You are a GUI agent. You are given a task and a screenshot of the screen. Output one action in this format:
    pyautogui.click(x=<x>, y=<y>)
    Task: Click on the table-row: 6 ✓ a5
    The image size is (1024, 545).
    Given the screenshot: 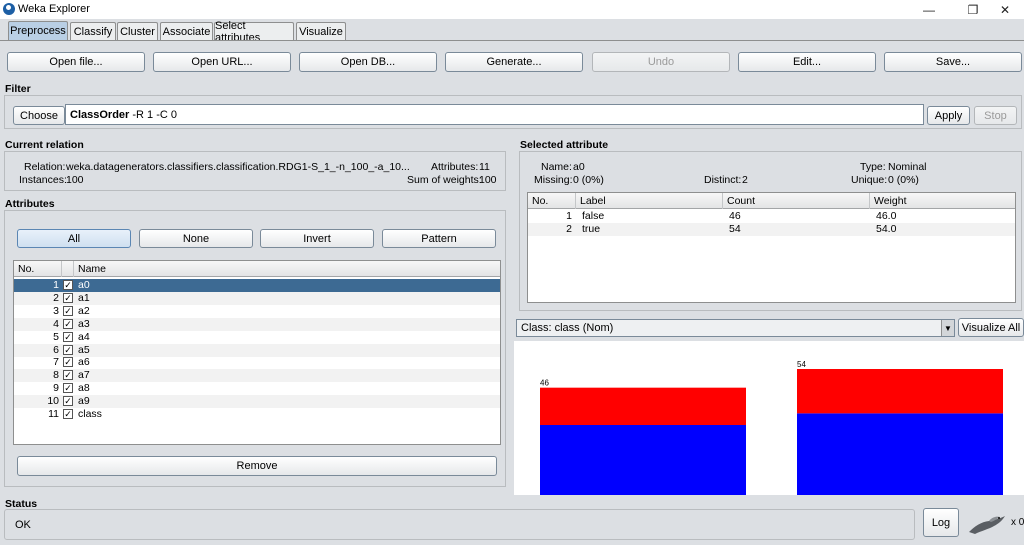 What is the action you would take?
    pyautogui.click(x=257, y=350)
    